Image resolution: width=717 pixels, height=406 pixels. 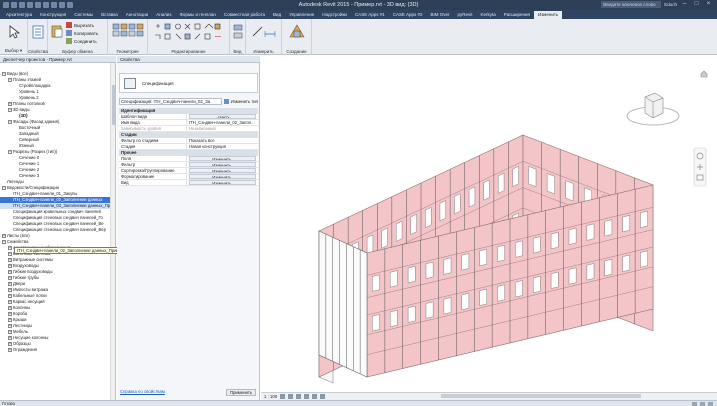 I want to click on ribbon-tab: Изменить, so click(x=548, y=15).